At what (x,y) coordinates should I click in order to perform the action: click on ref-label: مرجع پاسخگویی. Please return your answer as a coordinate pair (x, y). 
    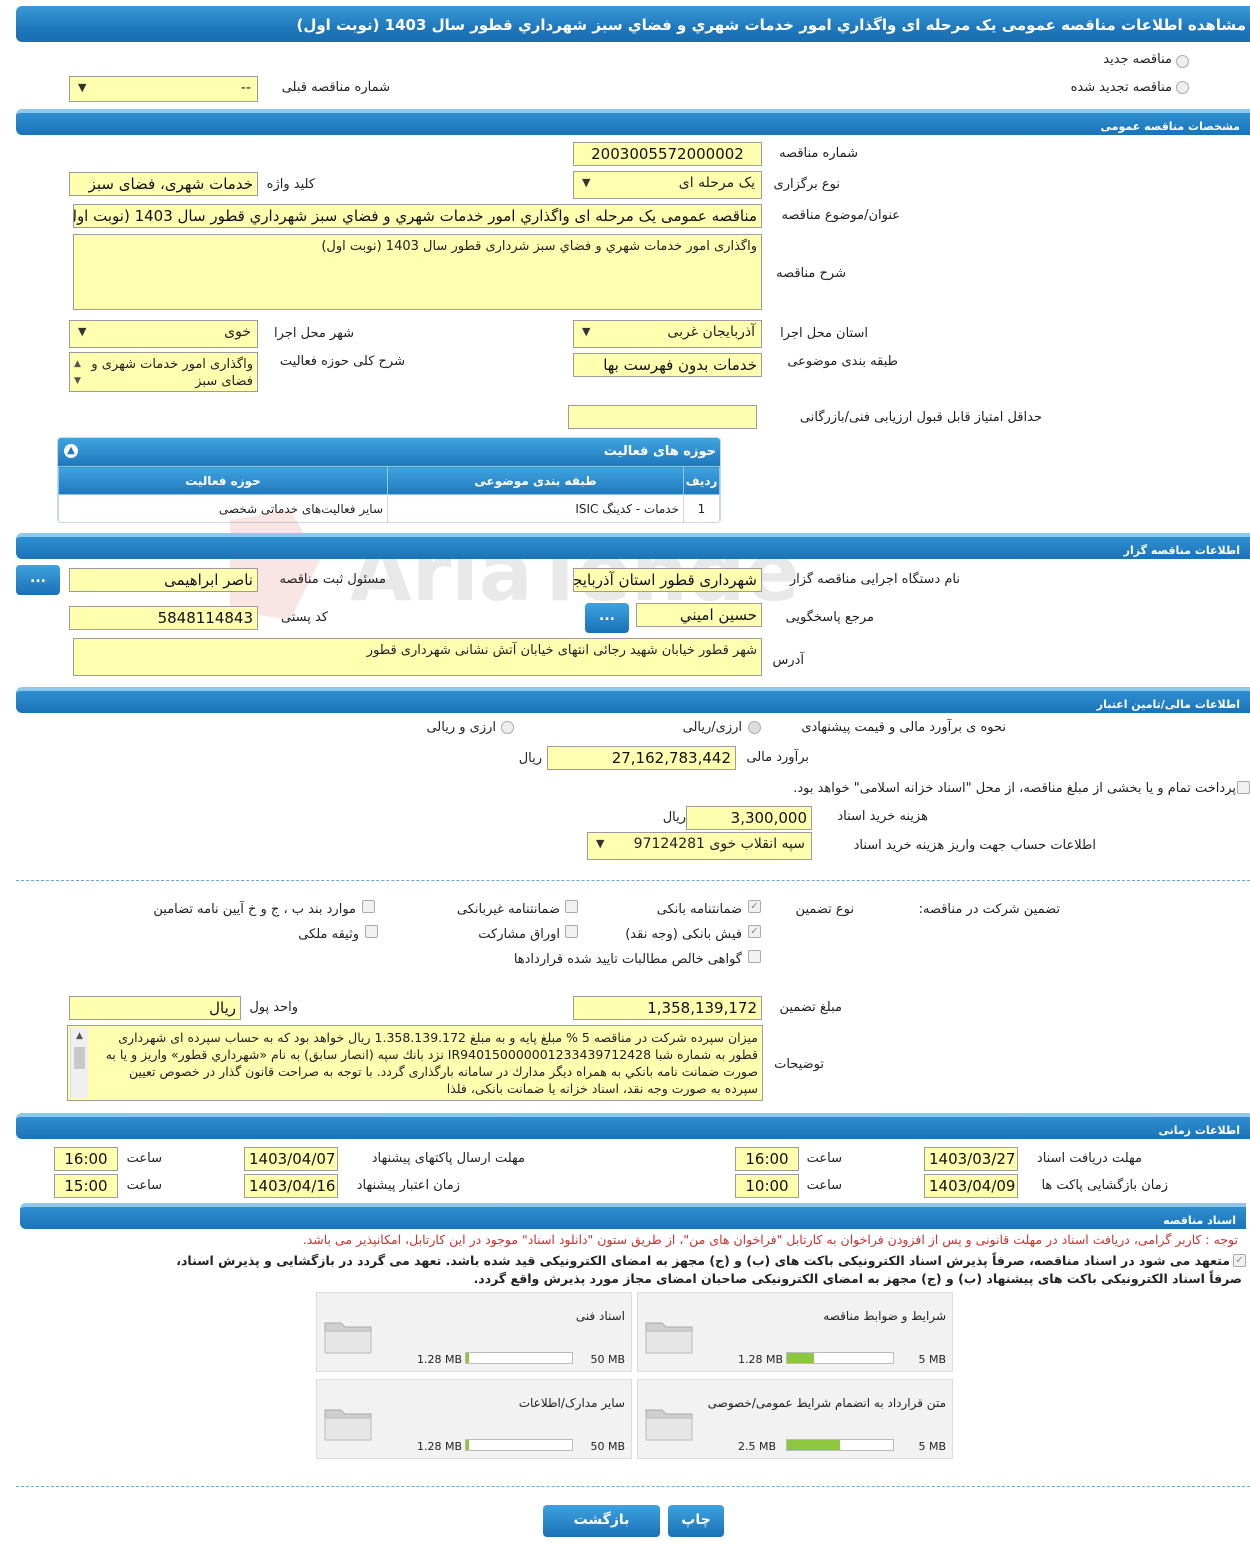
    Looking at the image, I should click on (829, 617).